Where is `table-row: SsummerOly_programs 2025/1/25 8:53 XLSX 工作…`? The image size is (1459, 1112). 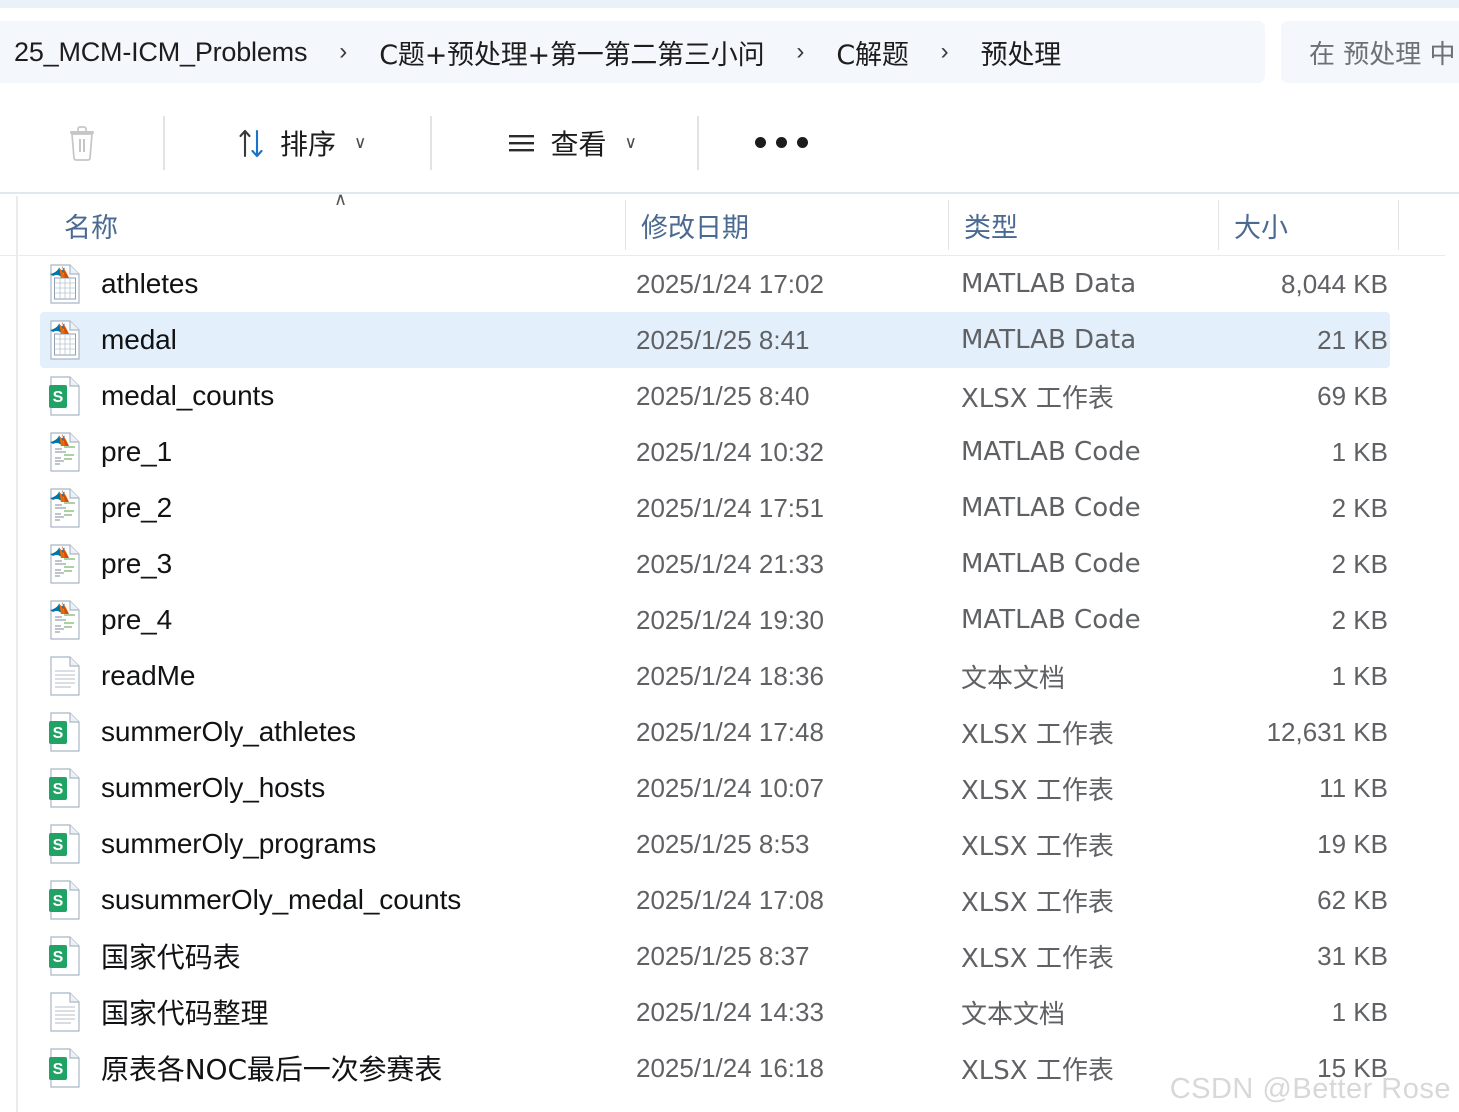 table-row: SsummerOly_programs 2025/1/25 8:53 XLSX 工作… is located at coordinates (729, 844).